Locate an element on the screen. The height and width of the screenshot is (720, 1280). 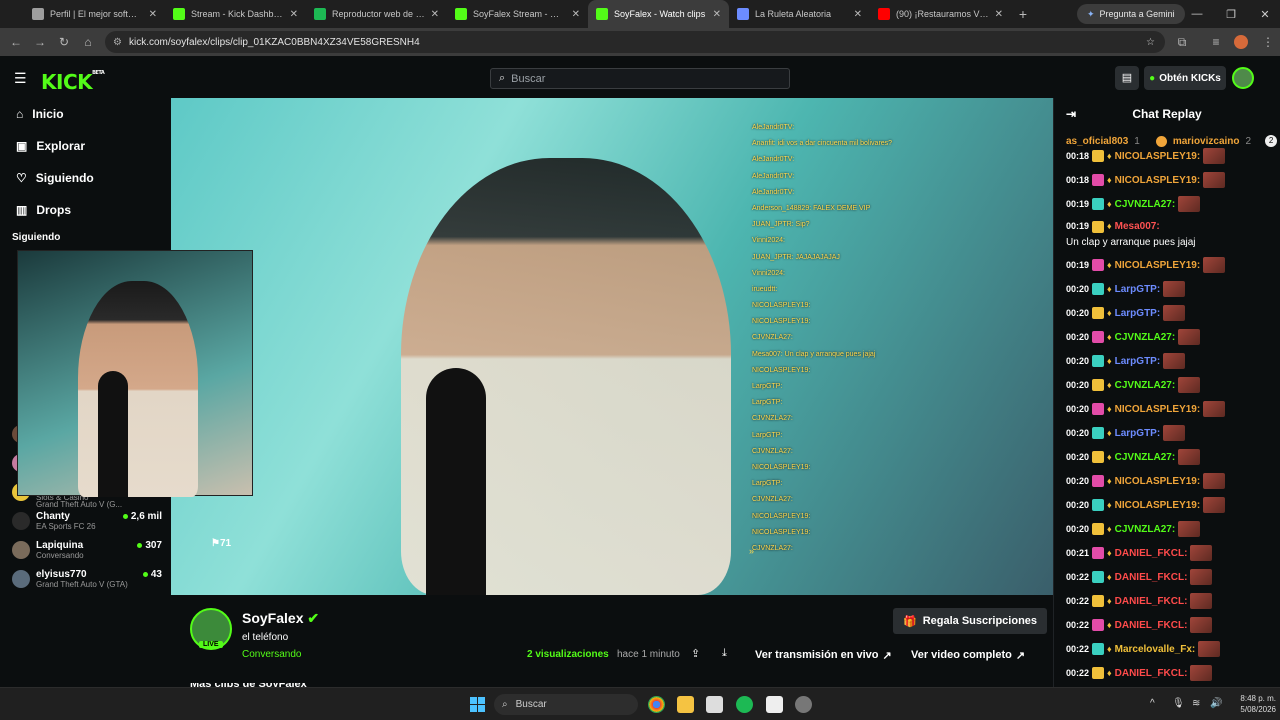
browser-tab: La Ruleta Aleatoria ✕ is located at coordinates (799, 14).